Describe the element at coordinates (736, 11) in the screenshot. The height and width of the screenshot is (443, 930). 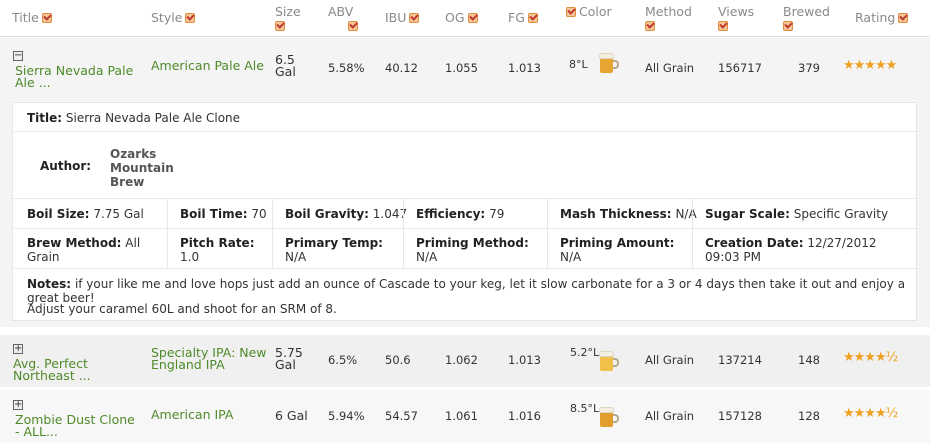
I see `col-views-label: Views` at that location.